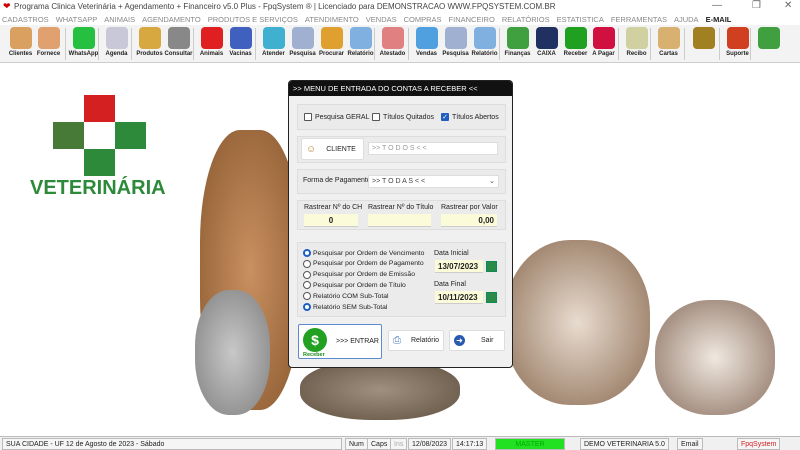 The height and width of the screenshot is (450, 800). What do you see at coordinates (83, 38) in the screenshot?
I see `whatsapp-icon` at bounding box center [83, 38].